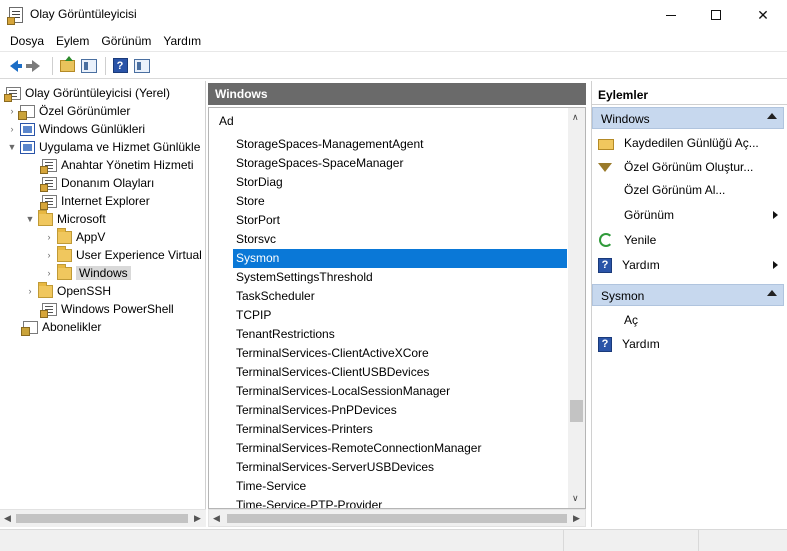 The width and height of the screenshot is (787, 551). Describe the element at coordinates (400, 467) in the screenshot. I see `list-item: TerminalServices-ServerUSBDevices` at that location.